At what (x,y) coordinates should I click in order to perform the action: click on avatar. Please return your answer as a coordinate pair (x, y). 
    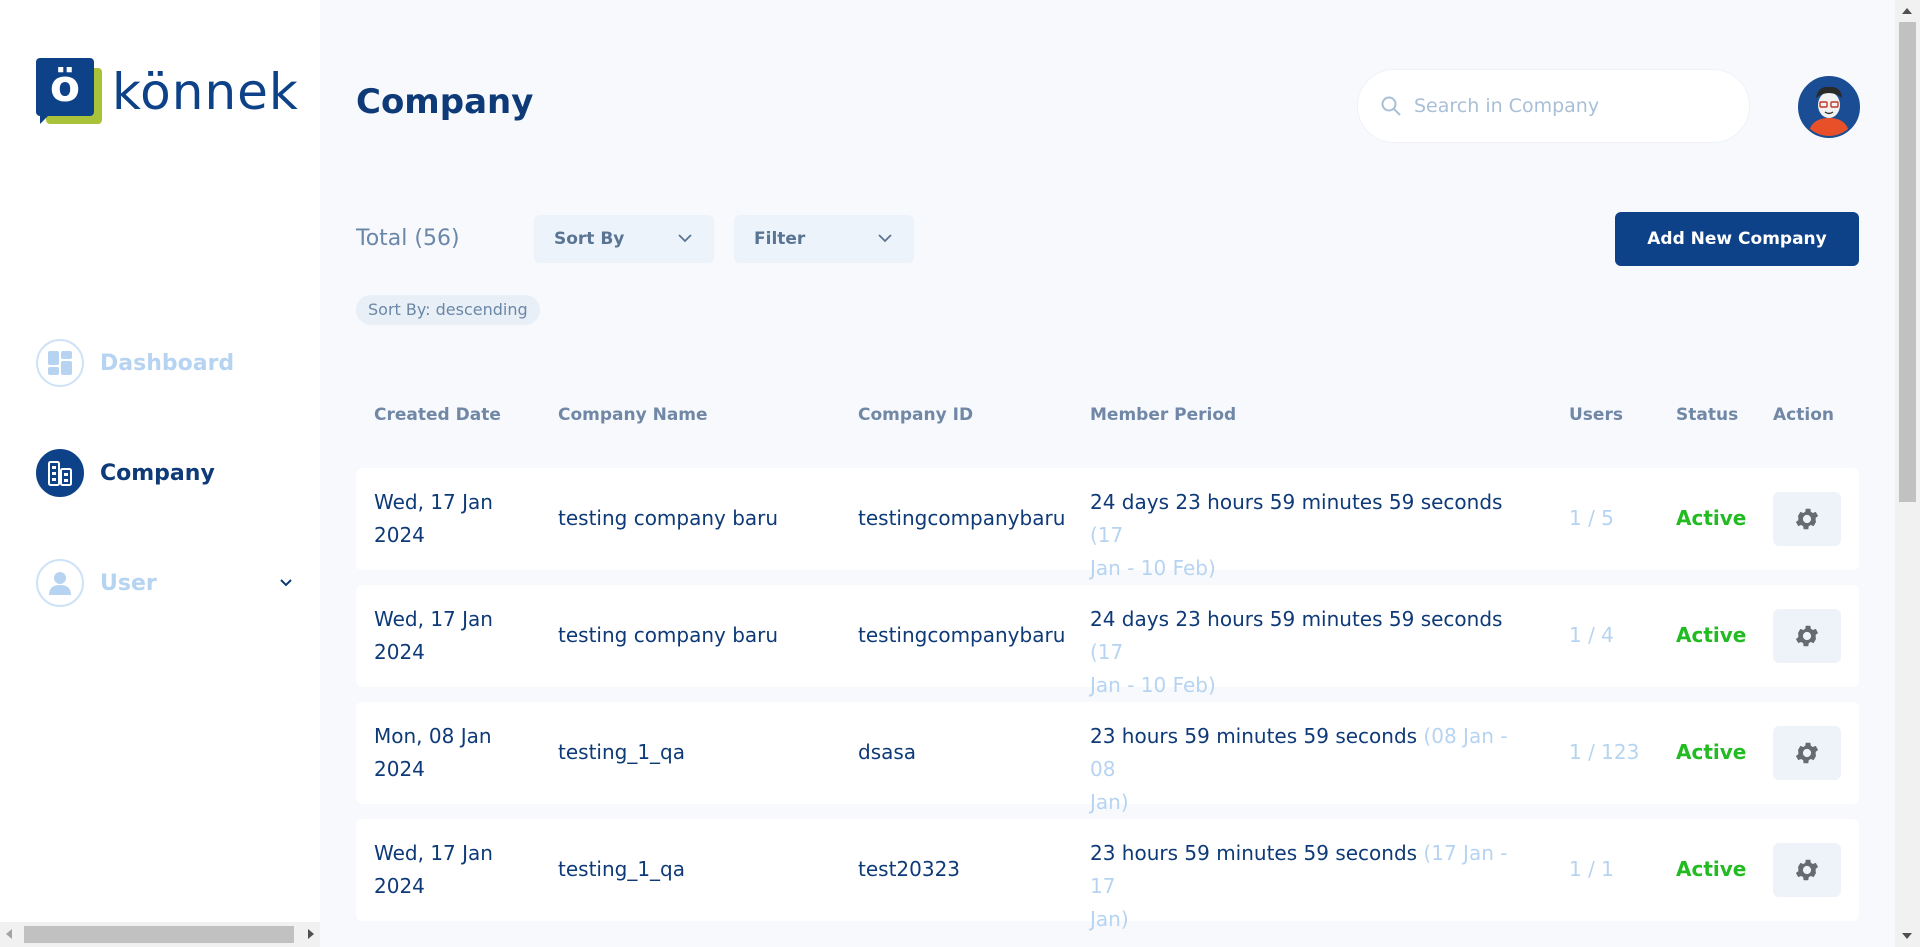
    Looking at the image, I should click on (1829, 107).